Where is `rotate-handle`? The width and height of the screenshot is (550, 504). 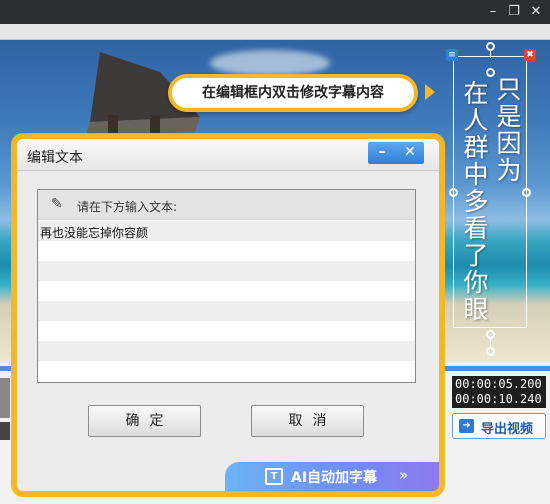
rotate-handle is located at coordinates (490, 46).